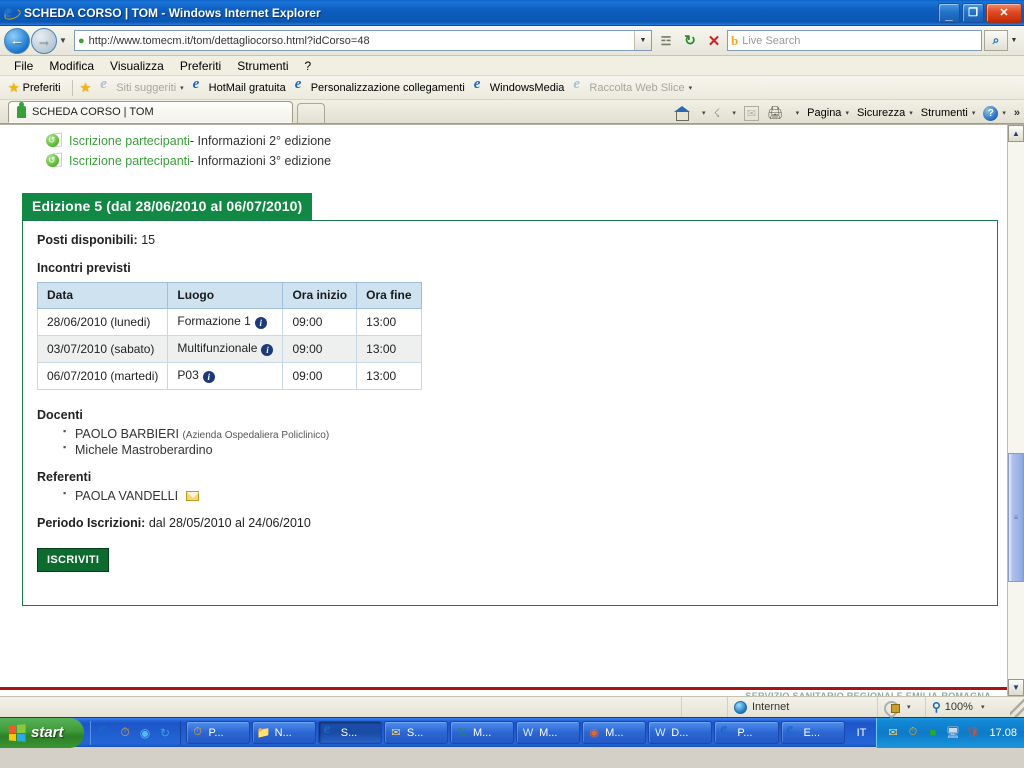 Image resolution: width=1024 pixels, height=768 pixels. I want to click on scrollbar-thumb: ≡, so click(1016, 518).